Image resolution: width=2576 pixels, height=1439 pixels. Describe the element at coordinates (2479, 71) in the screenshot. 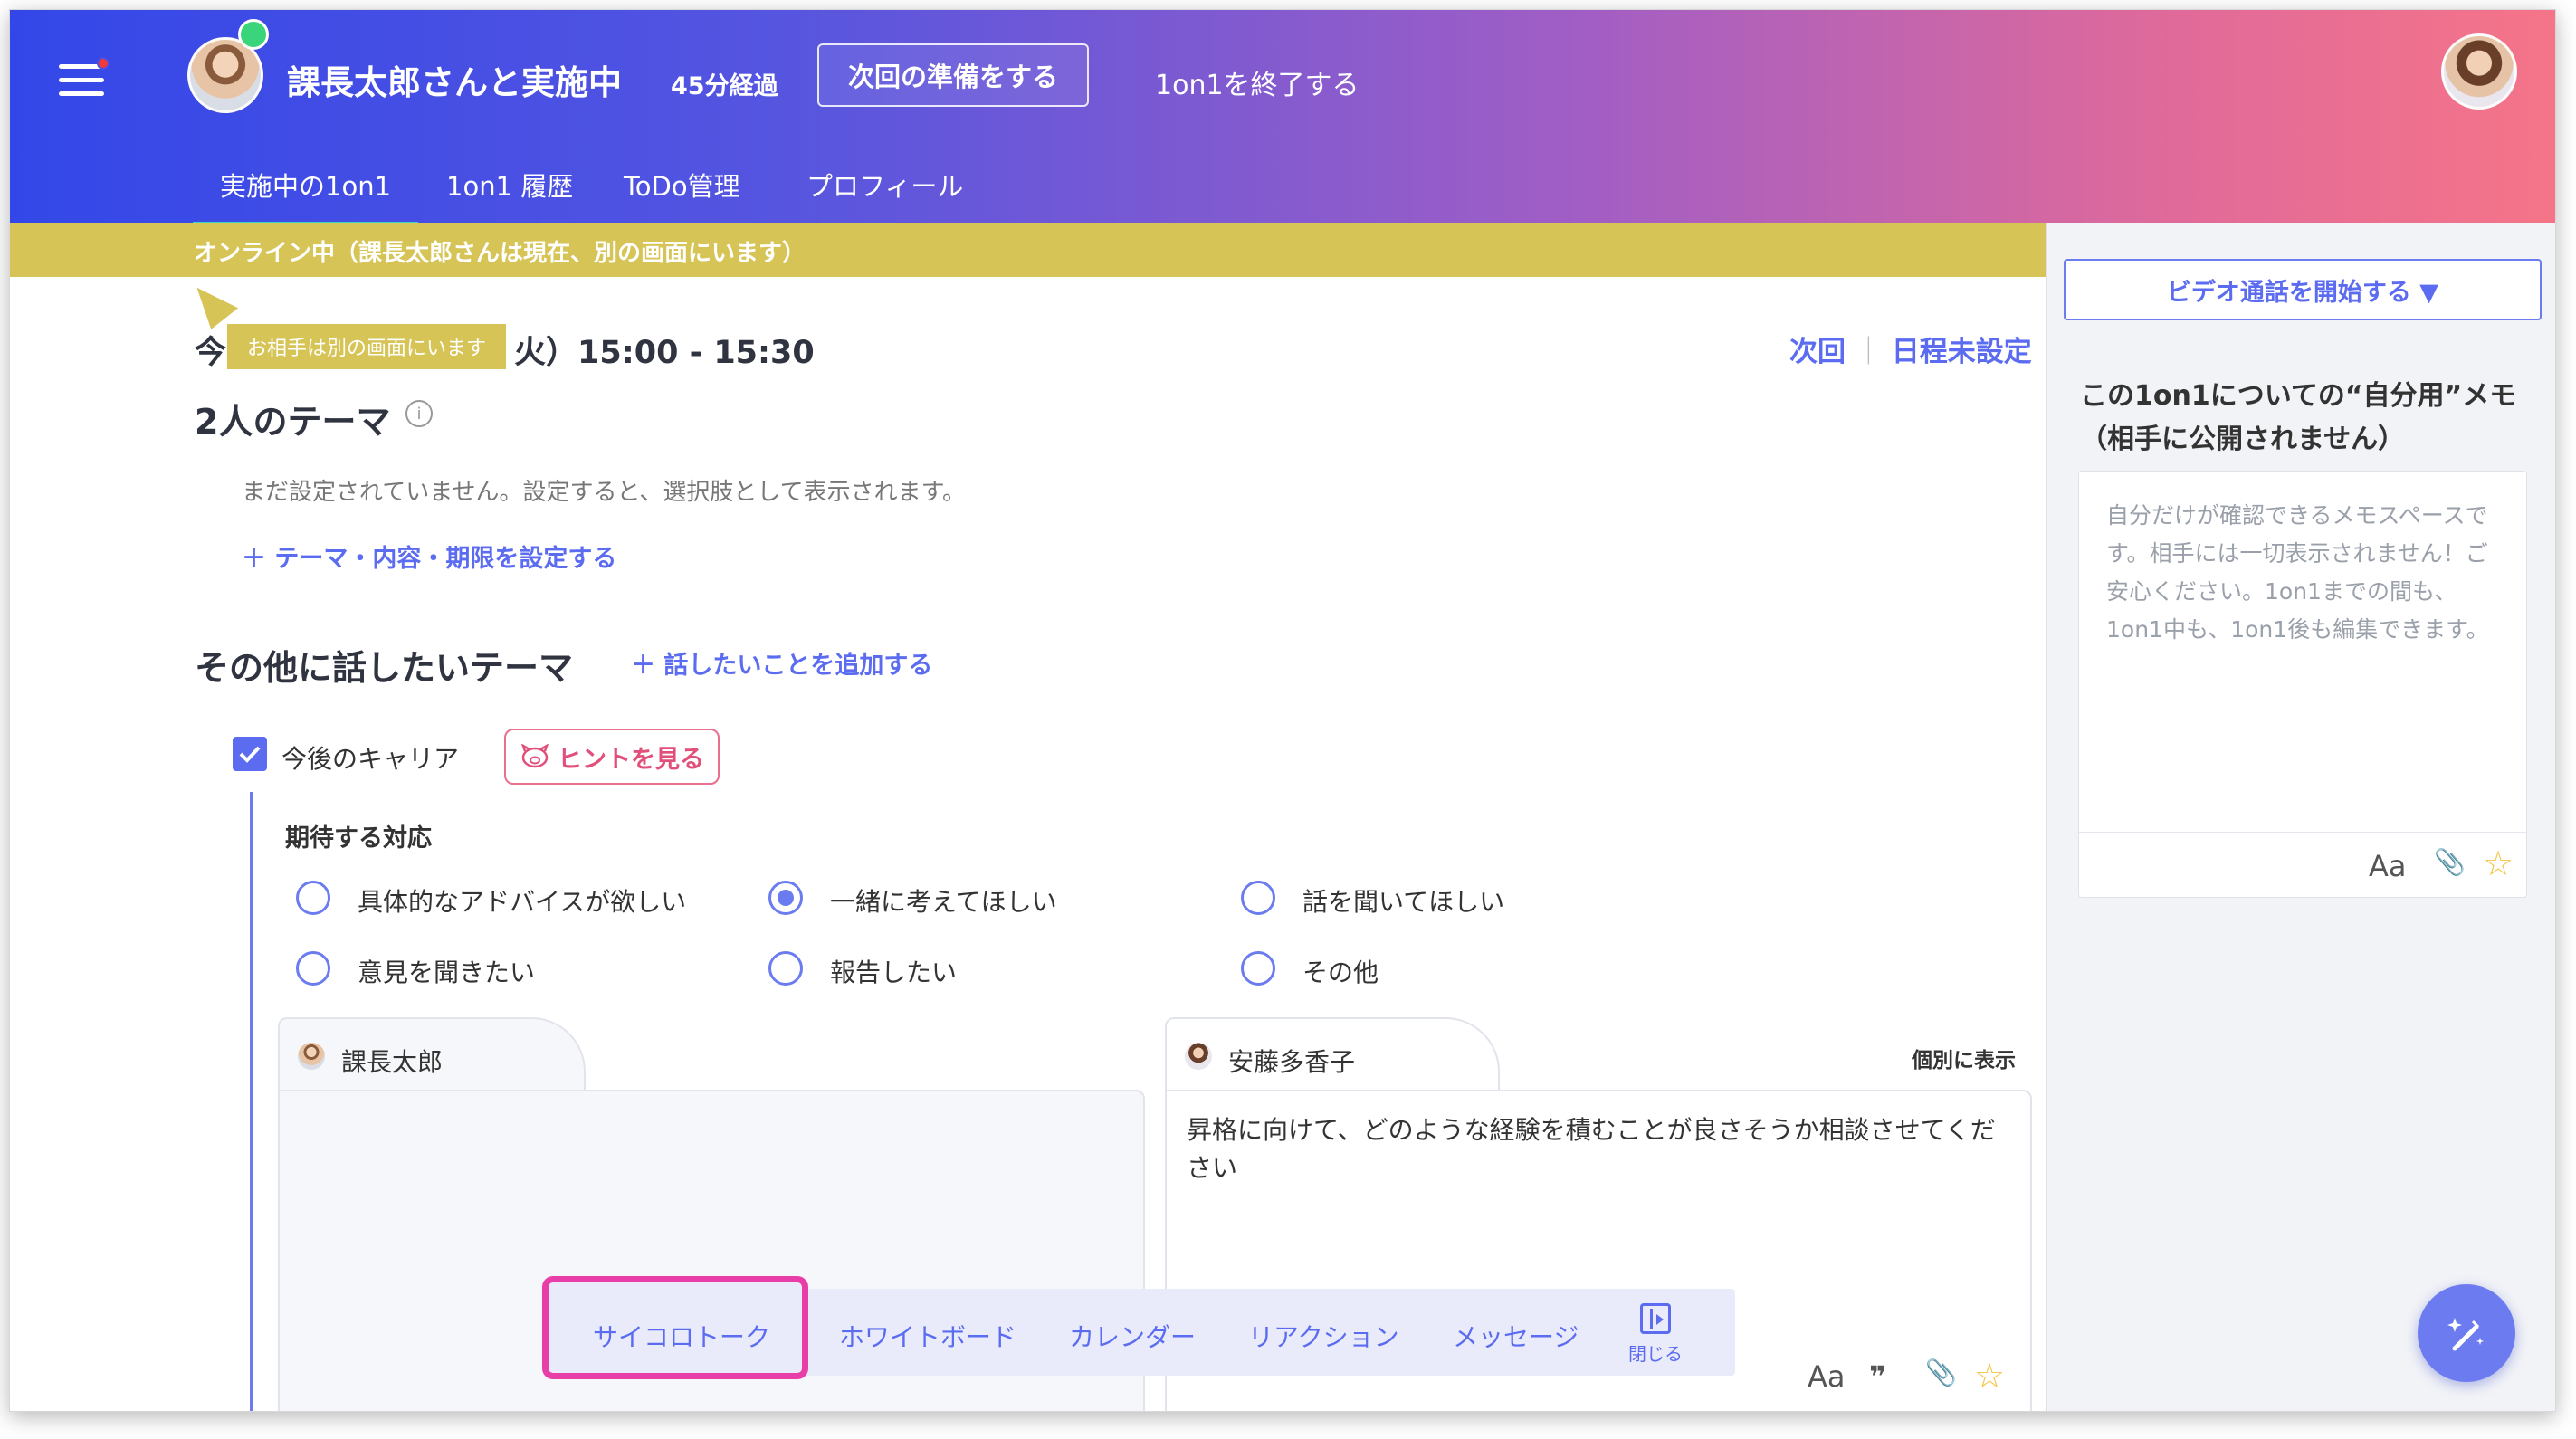

I see `user-avatar` at that location.